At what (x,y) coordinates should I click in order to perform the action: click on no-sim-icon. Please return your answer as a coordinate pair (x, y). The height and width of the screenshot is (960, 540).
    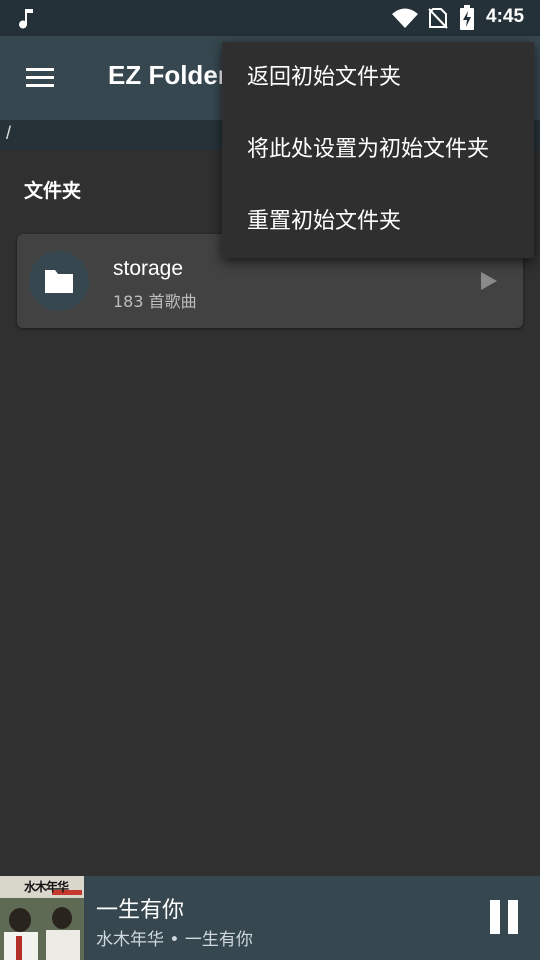
    Looking at the image, I should click on (438, 18).